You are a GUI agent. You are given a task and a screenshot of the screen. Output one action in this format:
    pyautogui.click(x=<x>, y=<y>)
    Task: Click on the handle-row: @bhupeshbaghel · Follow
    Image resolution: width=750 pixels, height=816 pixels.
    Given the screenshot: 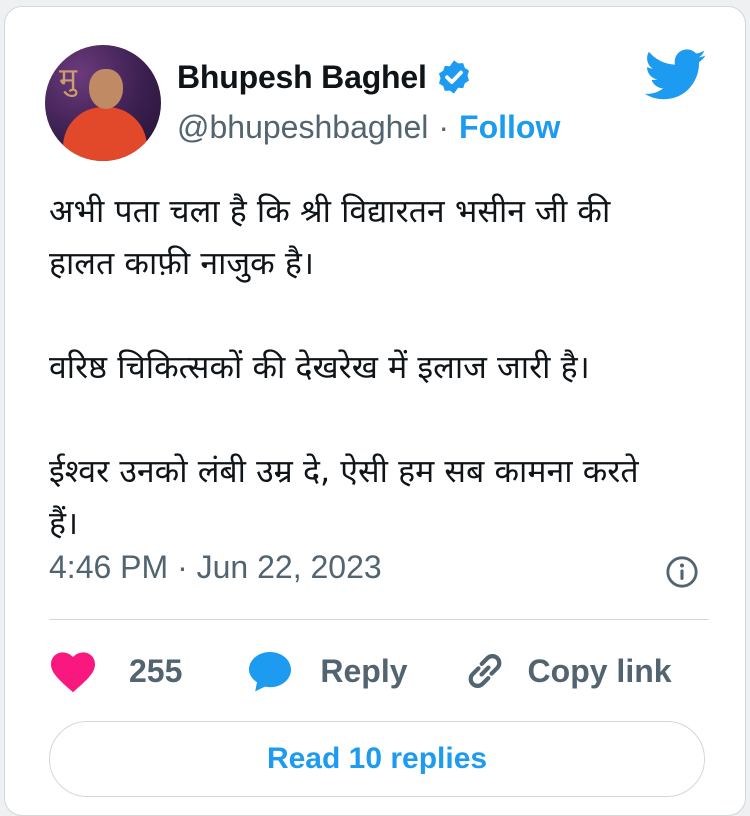 What is the action you would take?
    pyautogui.click(x=368, y=127)
    